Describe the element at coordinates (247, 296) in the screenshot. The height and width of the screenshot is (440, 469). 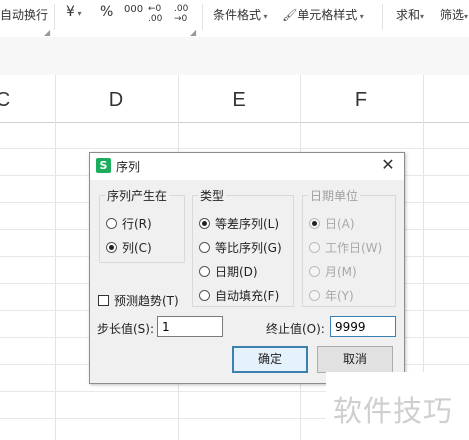
I see `option-label: 自动填充(F)` at that location.